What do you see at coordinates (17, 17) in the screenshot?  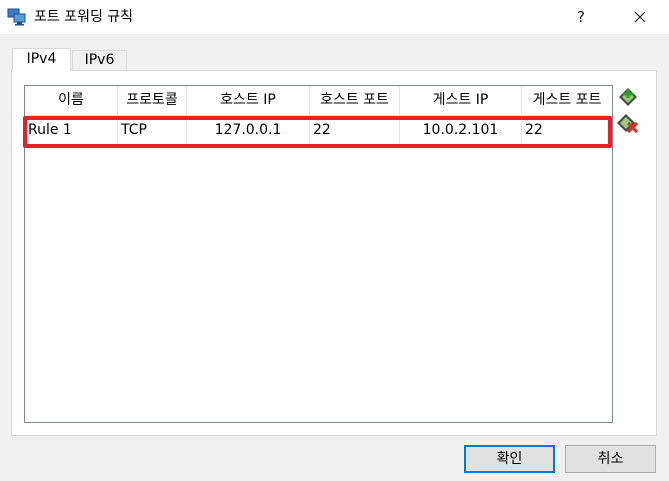 I see `network-icon` at bounding box center [17, 17].